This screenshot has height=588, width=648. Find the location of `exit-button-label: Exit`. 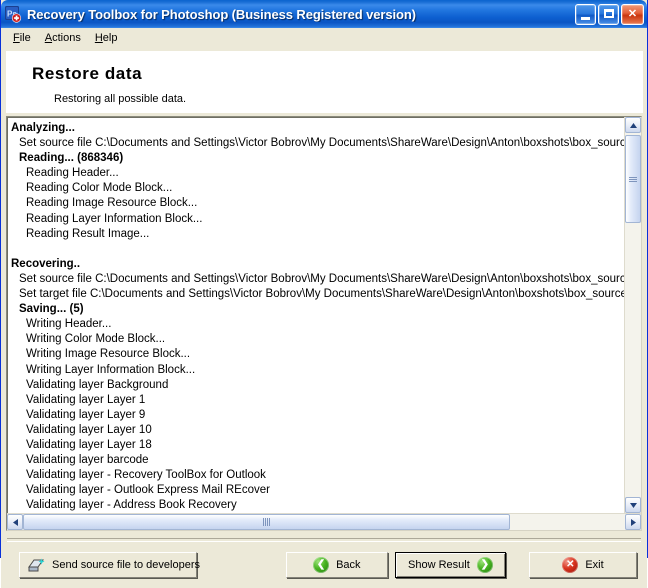

exit-button-label: Exit is located at coordinates (594, 565).